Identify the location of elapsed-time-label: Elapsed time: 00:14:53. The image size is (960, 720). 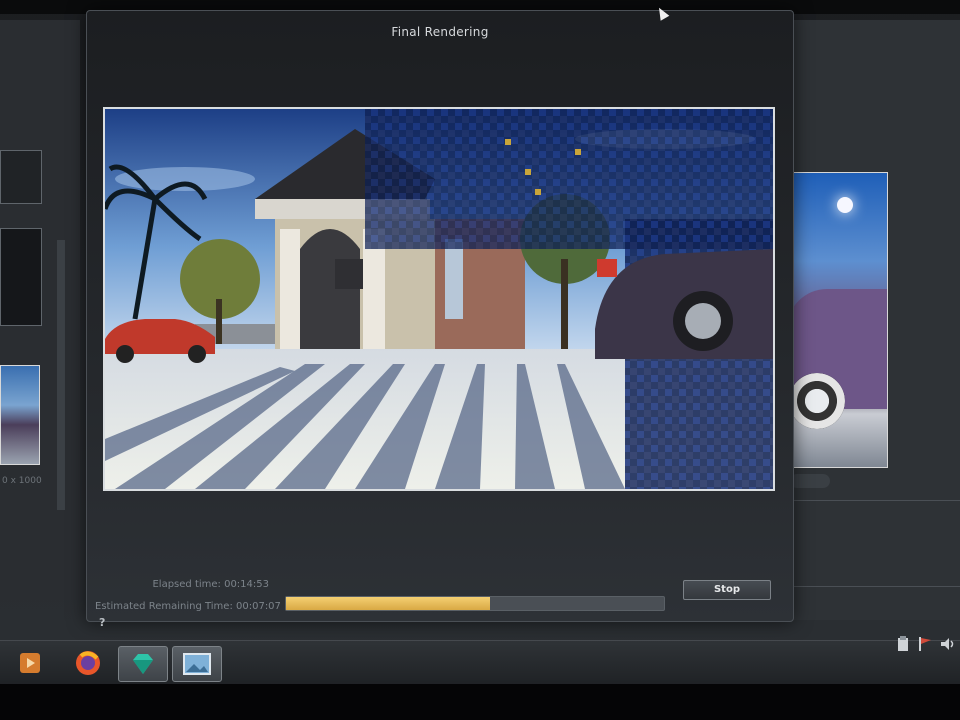
(210, 584).